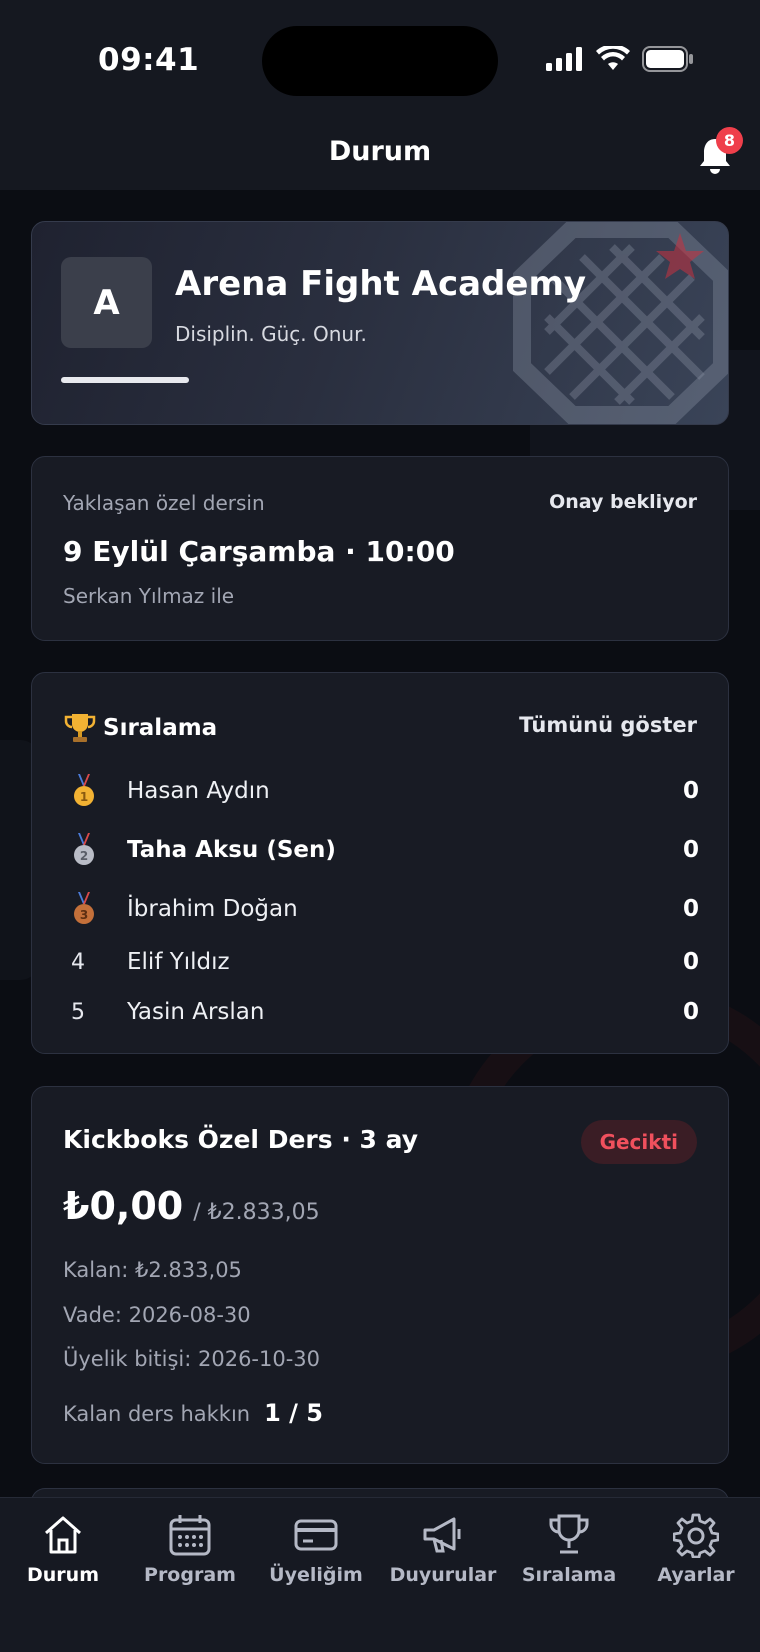 The width and height of the screenshot is (760, 1652). I want to click on home-icon, so click(63, 1535).